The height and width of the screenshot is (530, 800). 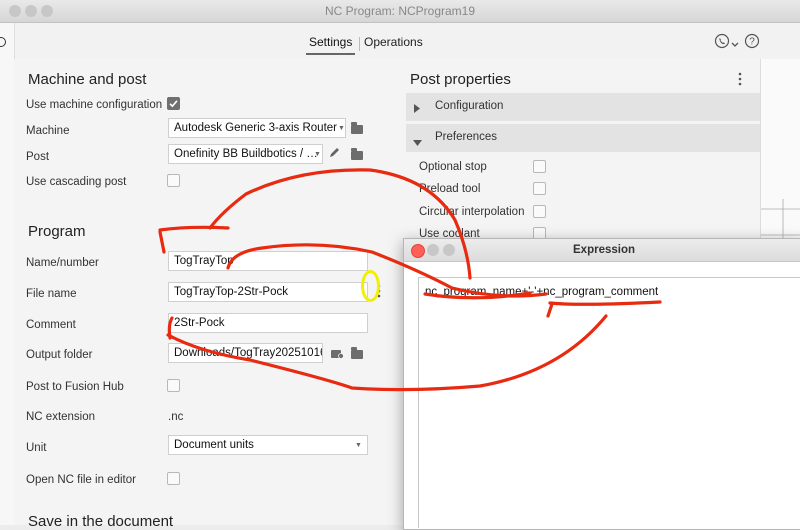 What do you see at coordinates (59, 355) in the screenshot?
I see `output-folder-label: Output folder` at bounding box center [59, 355].